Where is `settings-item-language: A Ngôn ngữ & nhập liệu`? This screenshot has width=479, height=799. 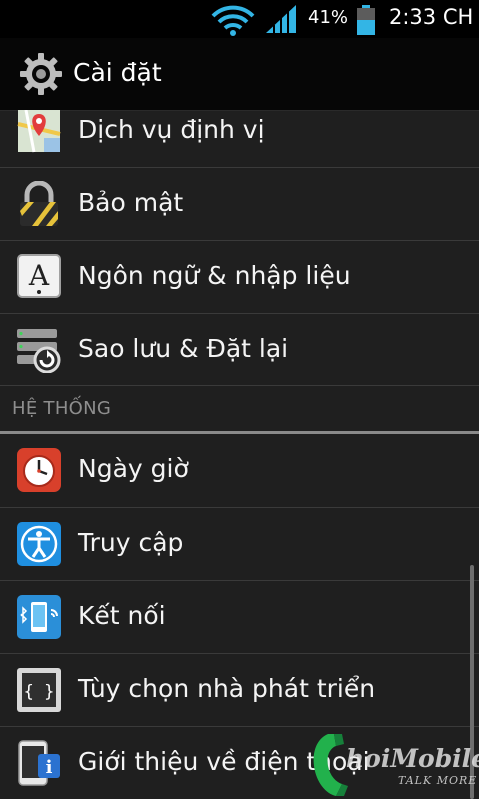
settings-item-language: A Ngôn ngữ & nhập liệu is located at coordinates (239, 277).